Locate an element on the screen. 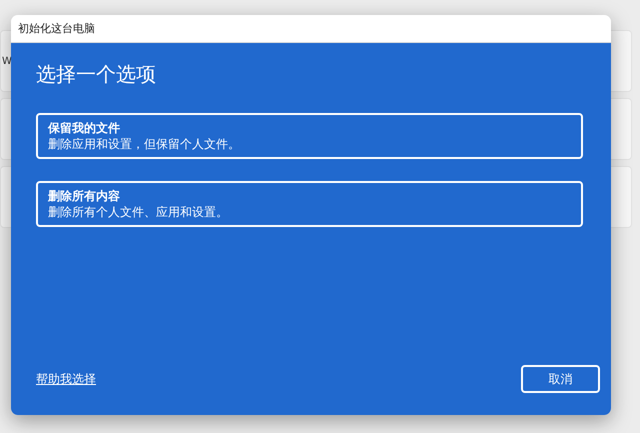  option-button: 保留我的文件 删除应用和设置，但保留个人文件。 is located at coordinates (309, 136).